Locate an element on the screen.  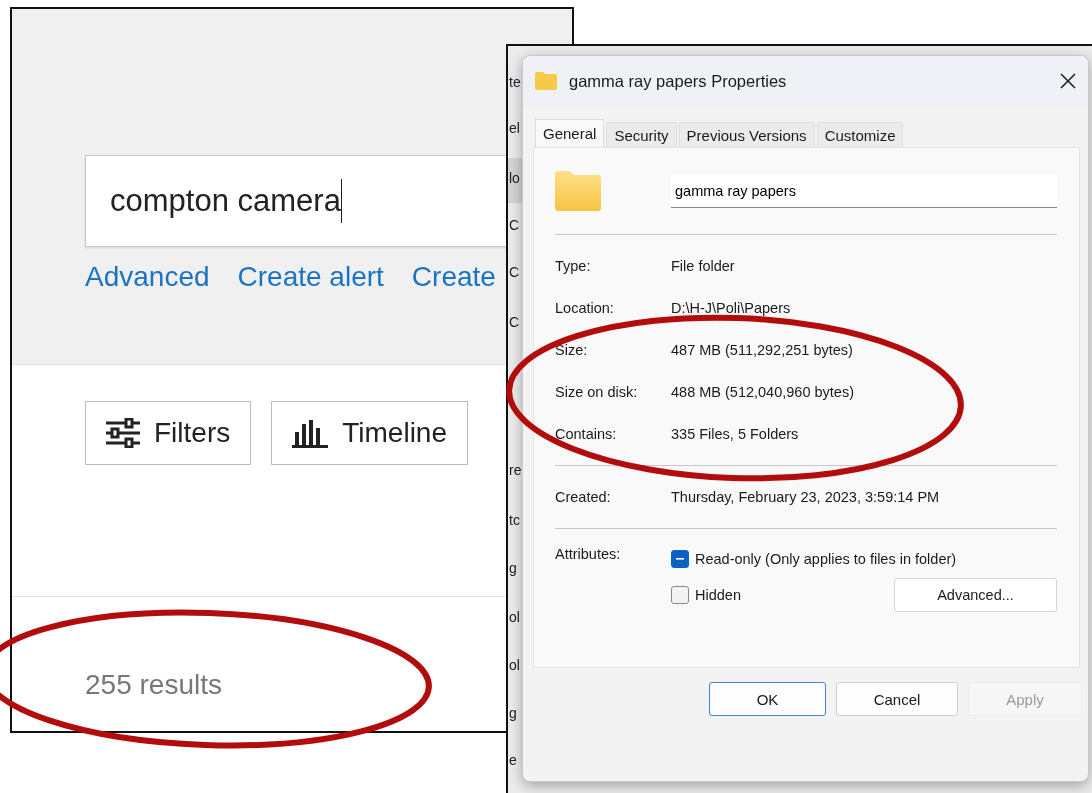
field-value: 488 MB (512,040,960 bytes) is located at coordinates (762, 392).